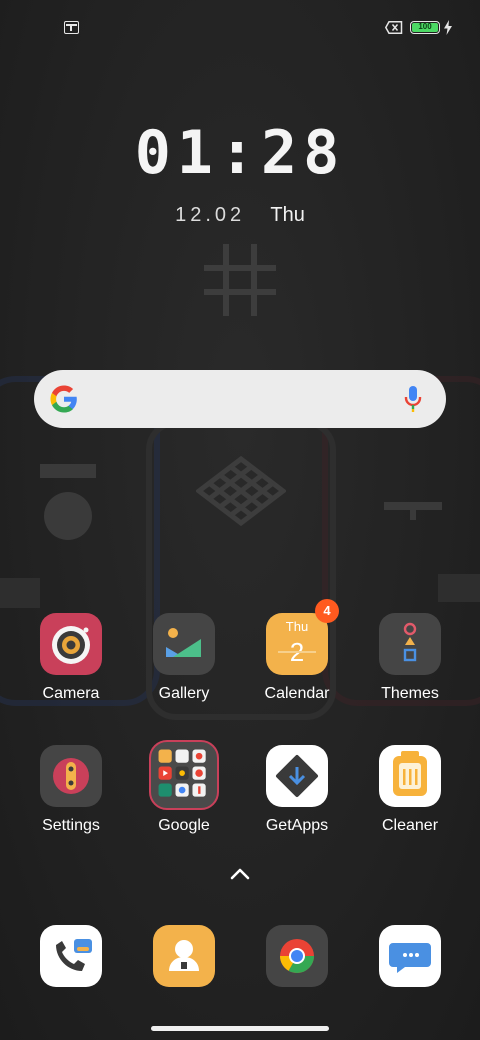 Image resolution: width=480 pixels, height=1040 pixels. Describe the element at coordinates (448, 27) in the screenshot. I see `bolt-icon` at that location.